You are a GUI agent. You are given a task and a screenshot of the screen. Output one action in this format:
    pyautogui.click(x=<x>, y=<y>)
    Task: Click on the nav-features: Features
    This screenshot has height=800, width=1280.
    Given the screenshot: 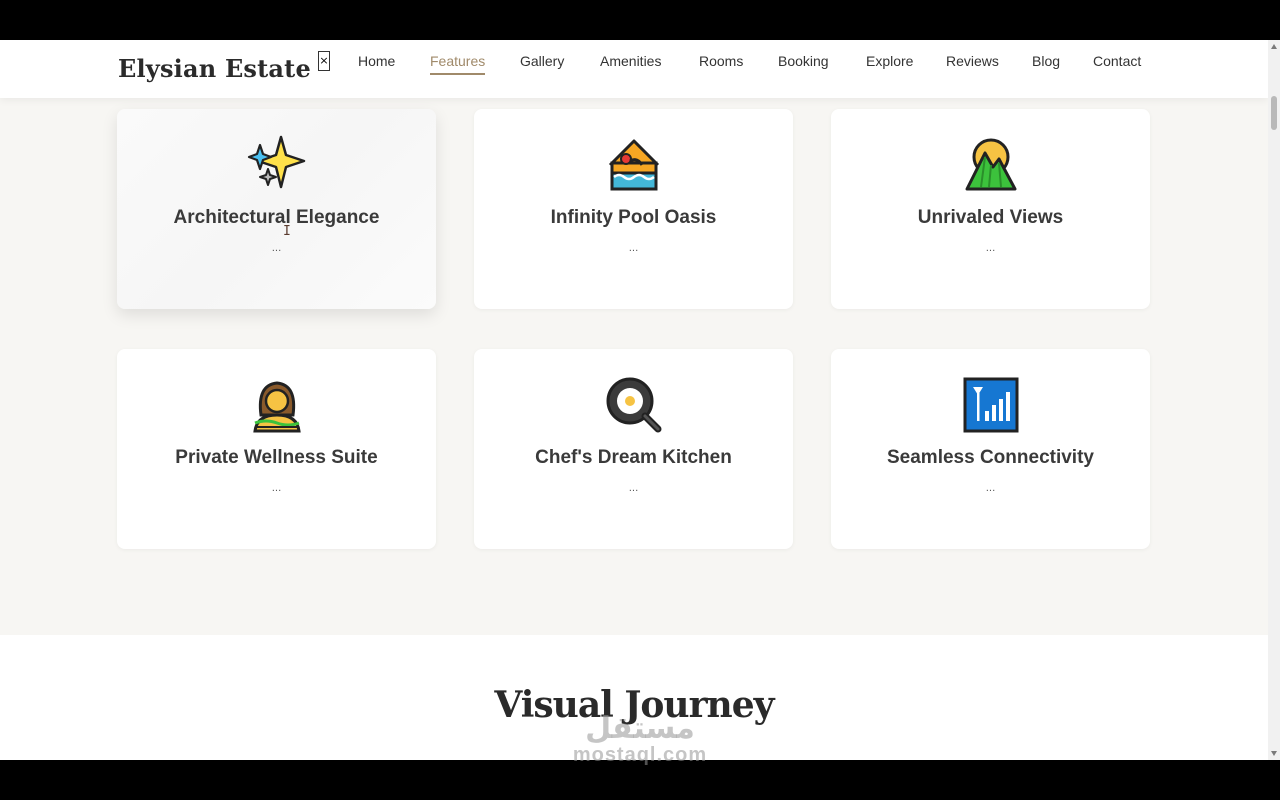 What is the action you would take?
    pyautogui.click(x=458, y=64)
    